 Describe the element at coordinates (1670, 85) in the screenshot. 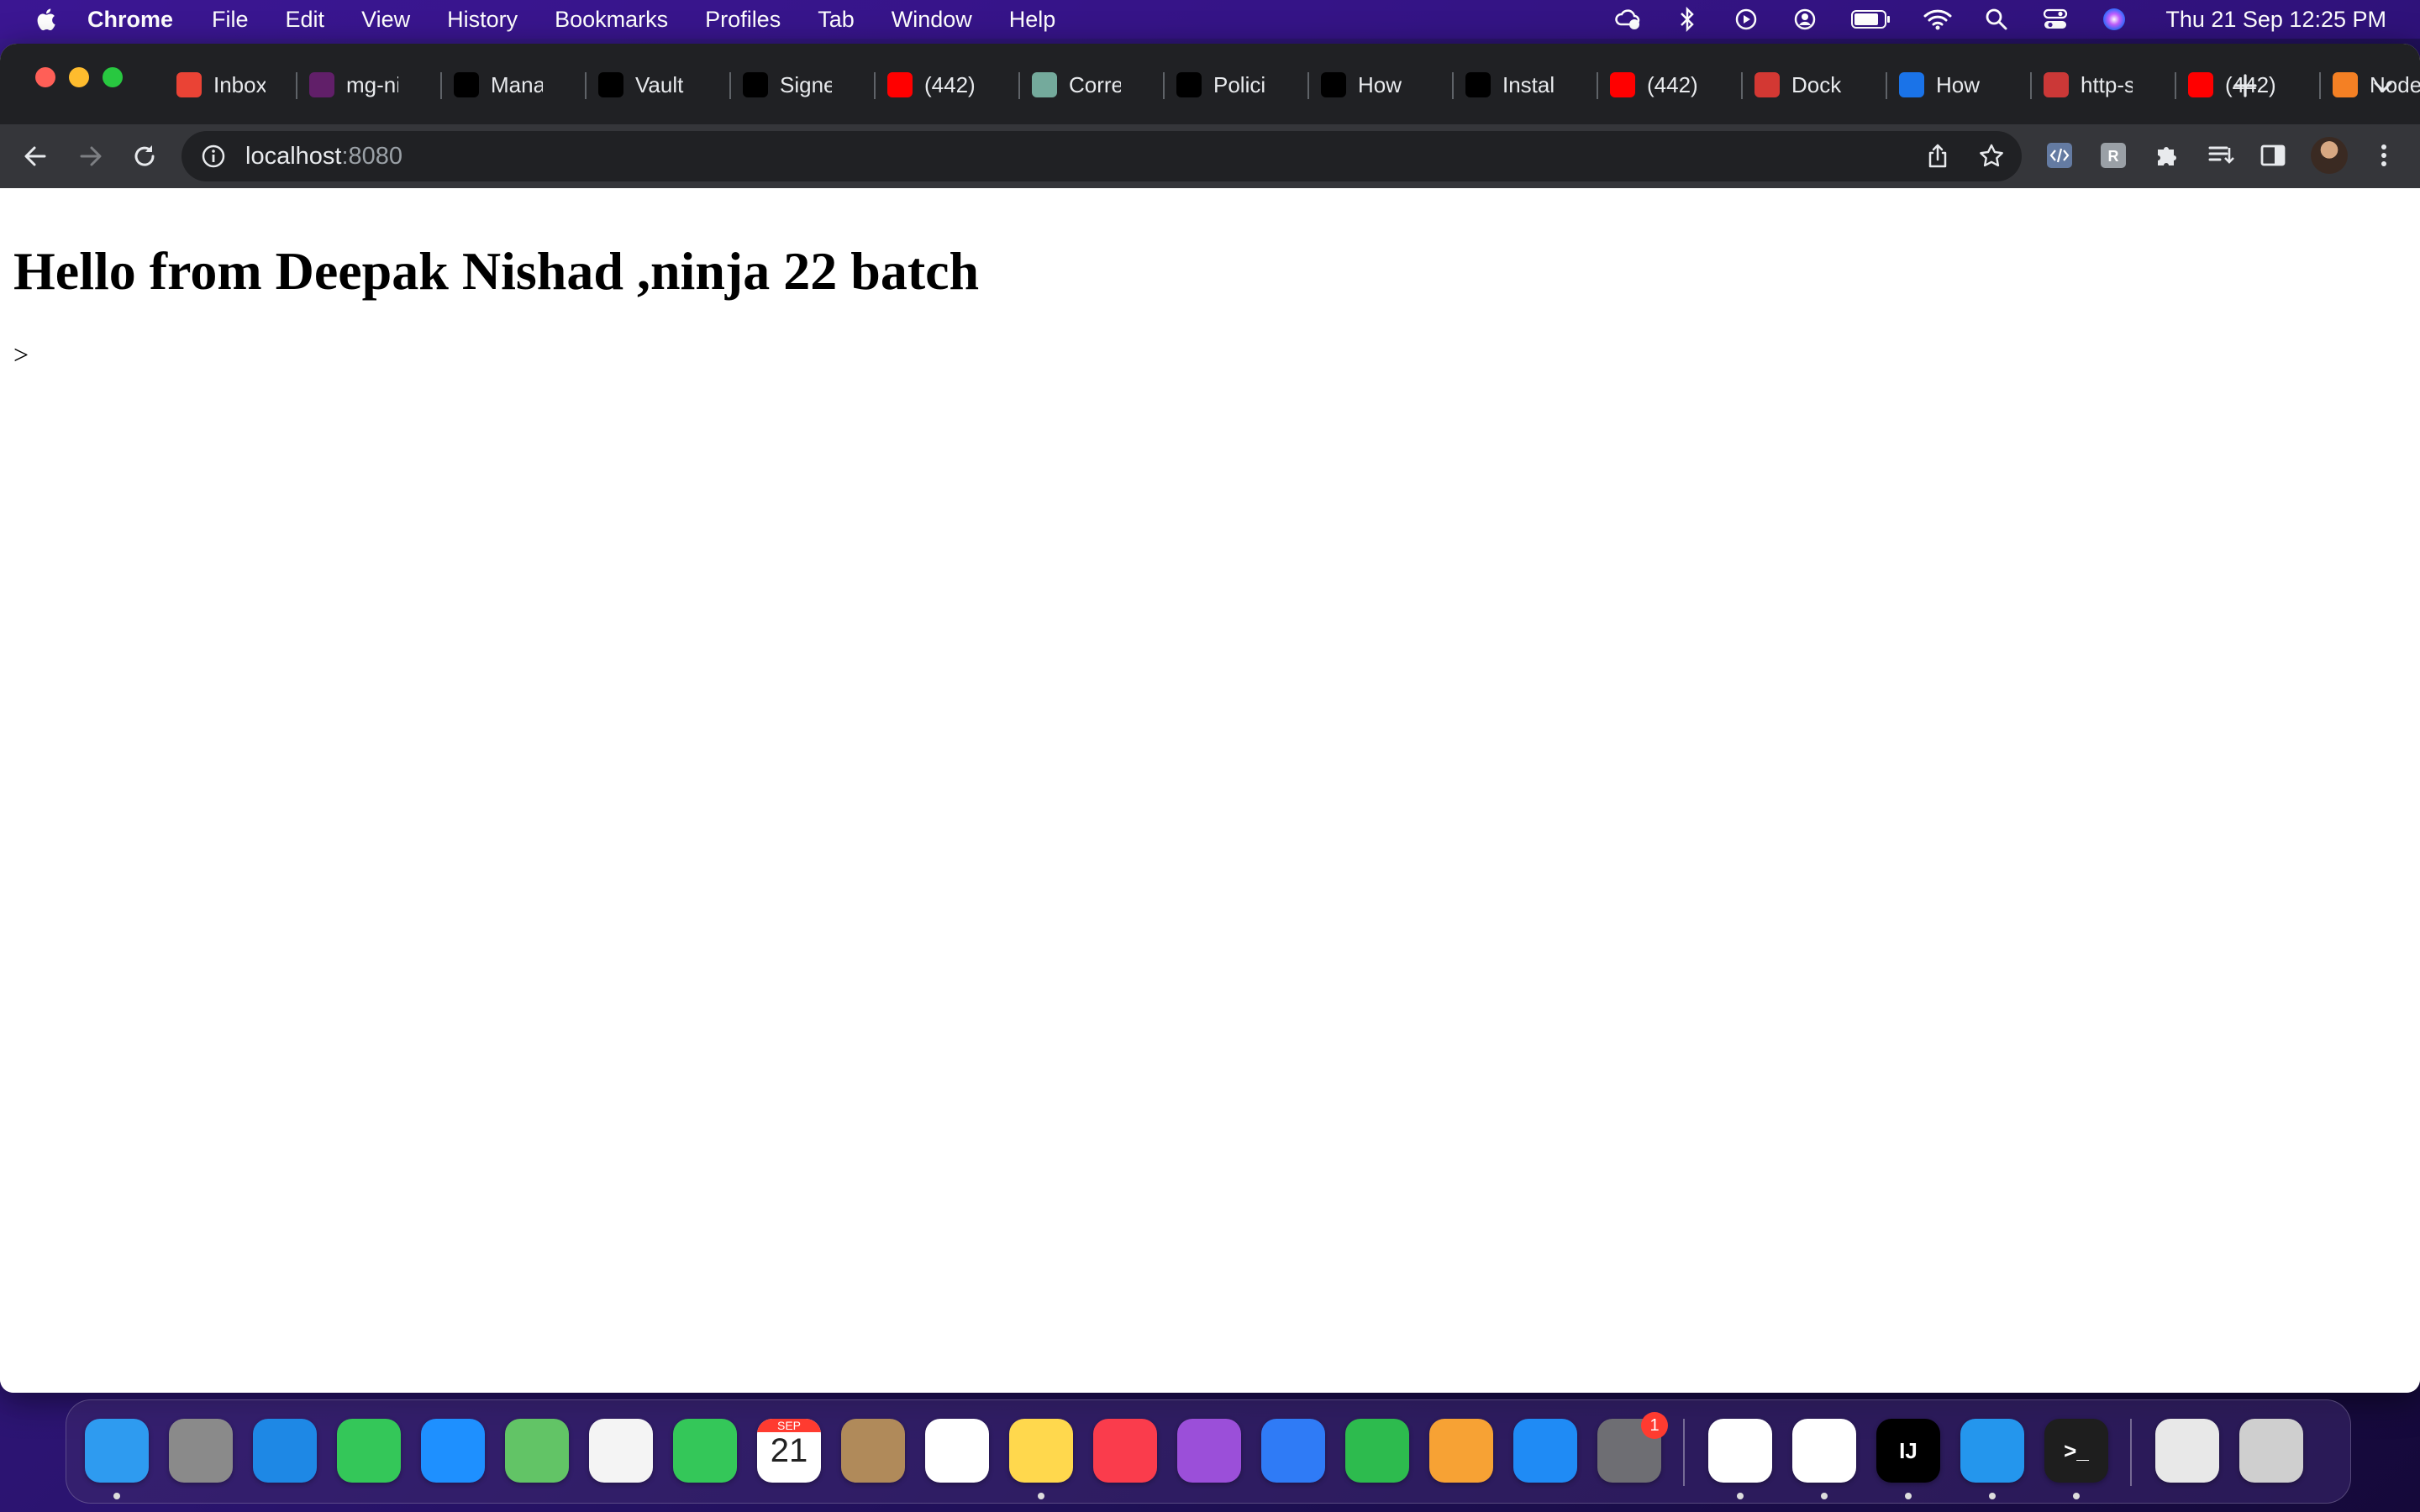

I see `tab-10: (442)` at that location.